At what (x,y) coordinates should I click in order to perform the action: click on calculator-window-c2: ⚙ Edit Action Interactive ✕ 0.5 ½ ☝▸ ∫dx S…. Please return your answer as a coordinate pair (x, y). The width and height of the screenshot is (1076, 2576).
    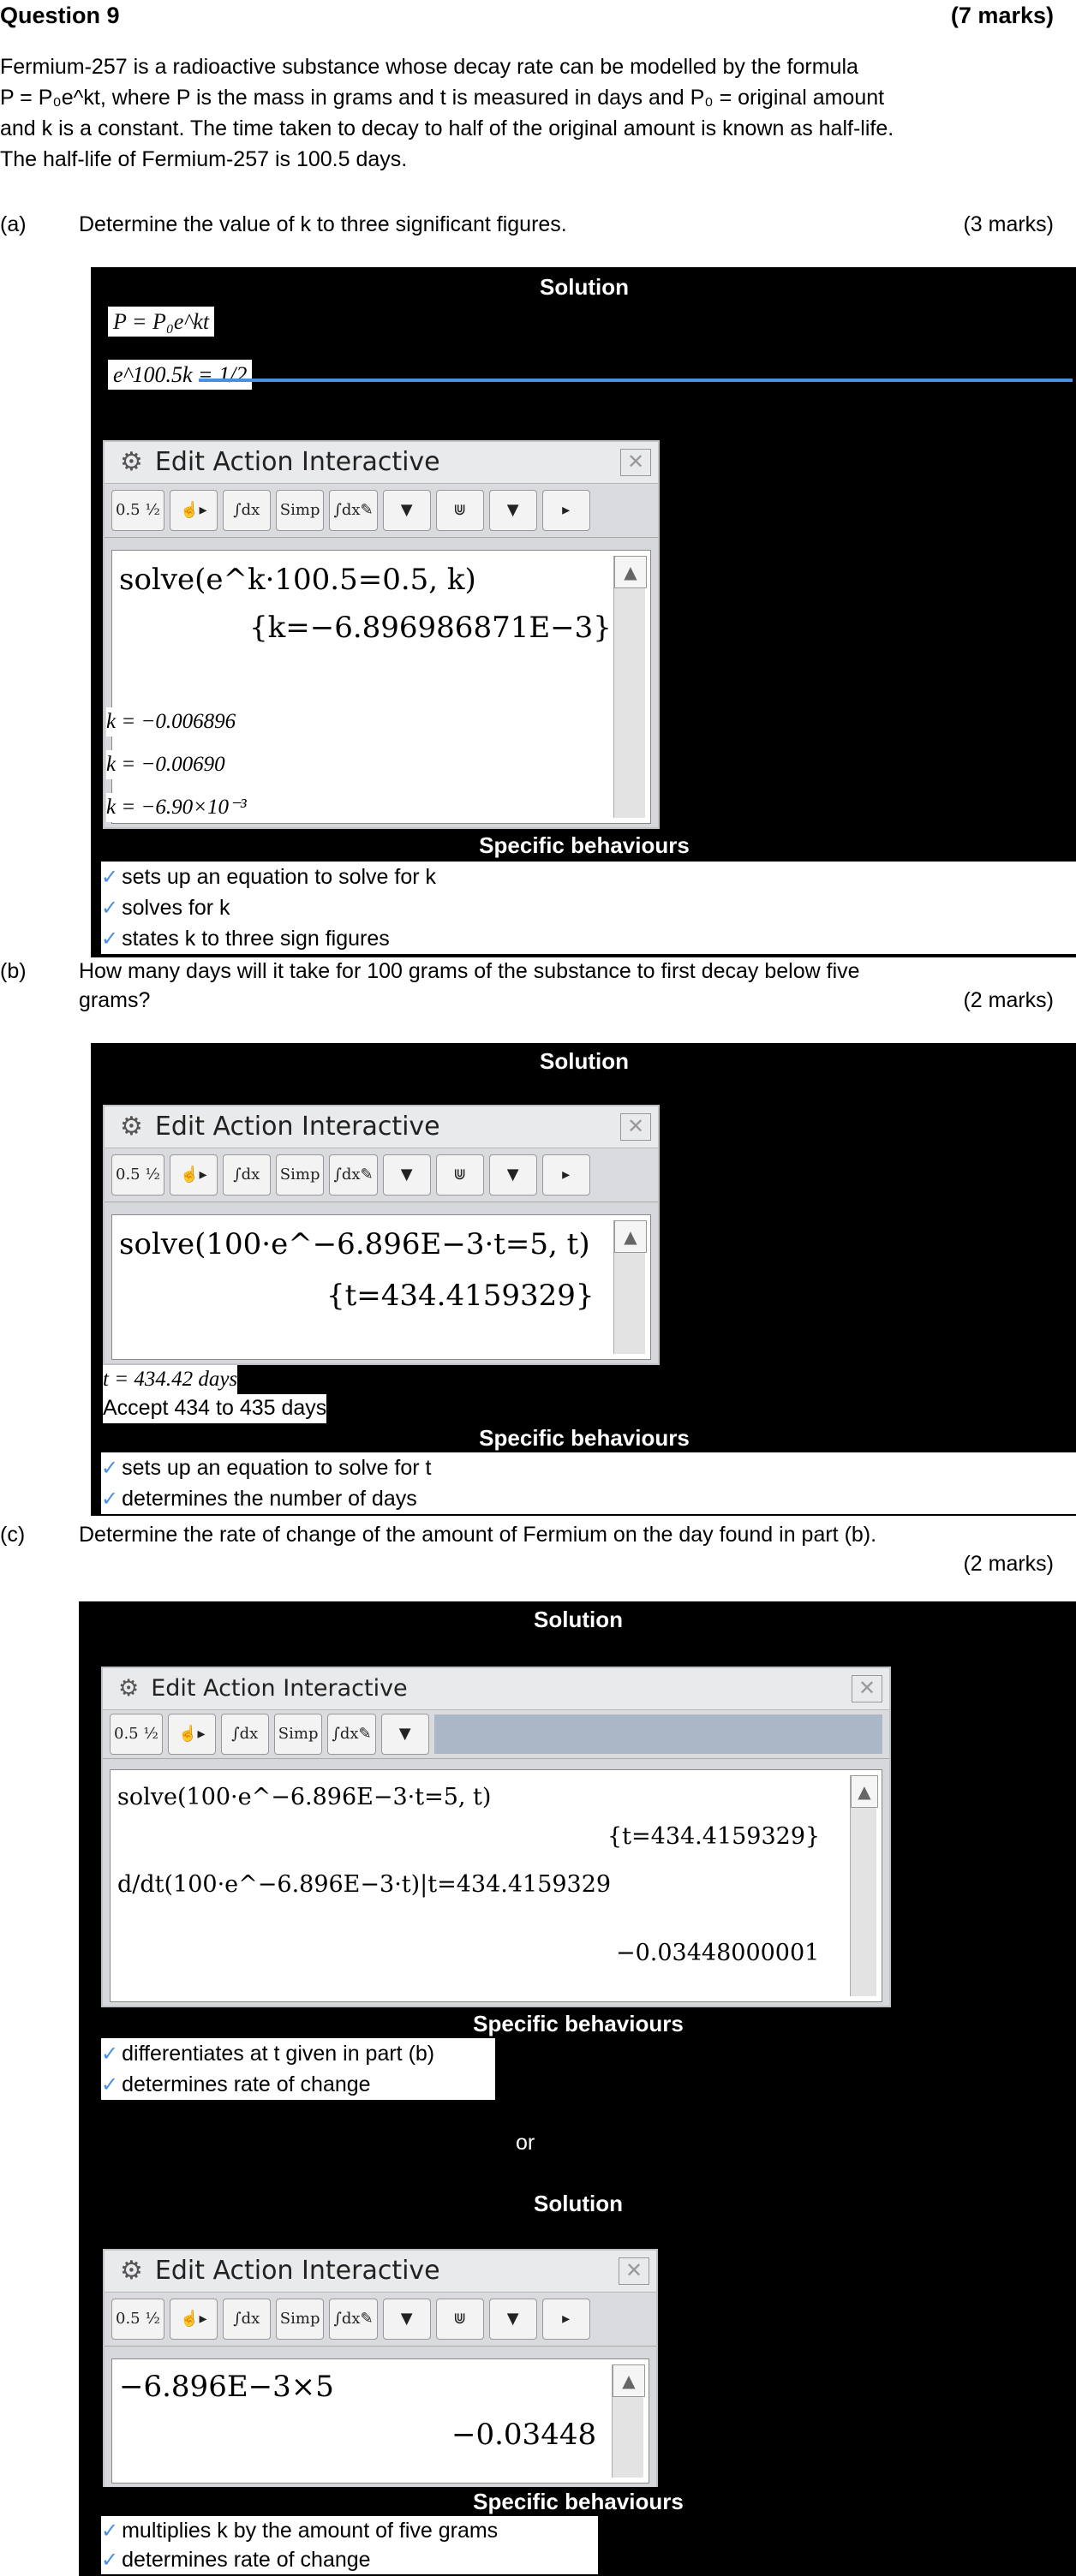
    Looking at the image, I should click on (380, 2369).